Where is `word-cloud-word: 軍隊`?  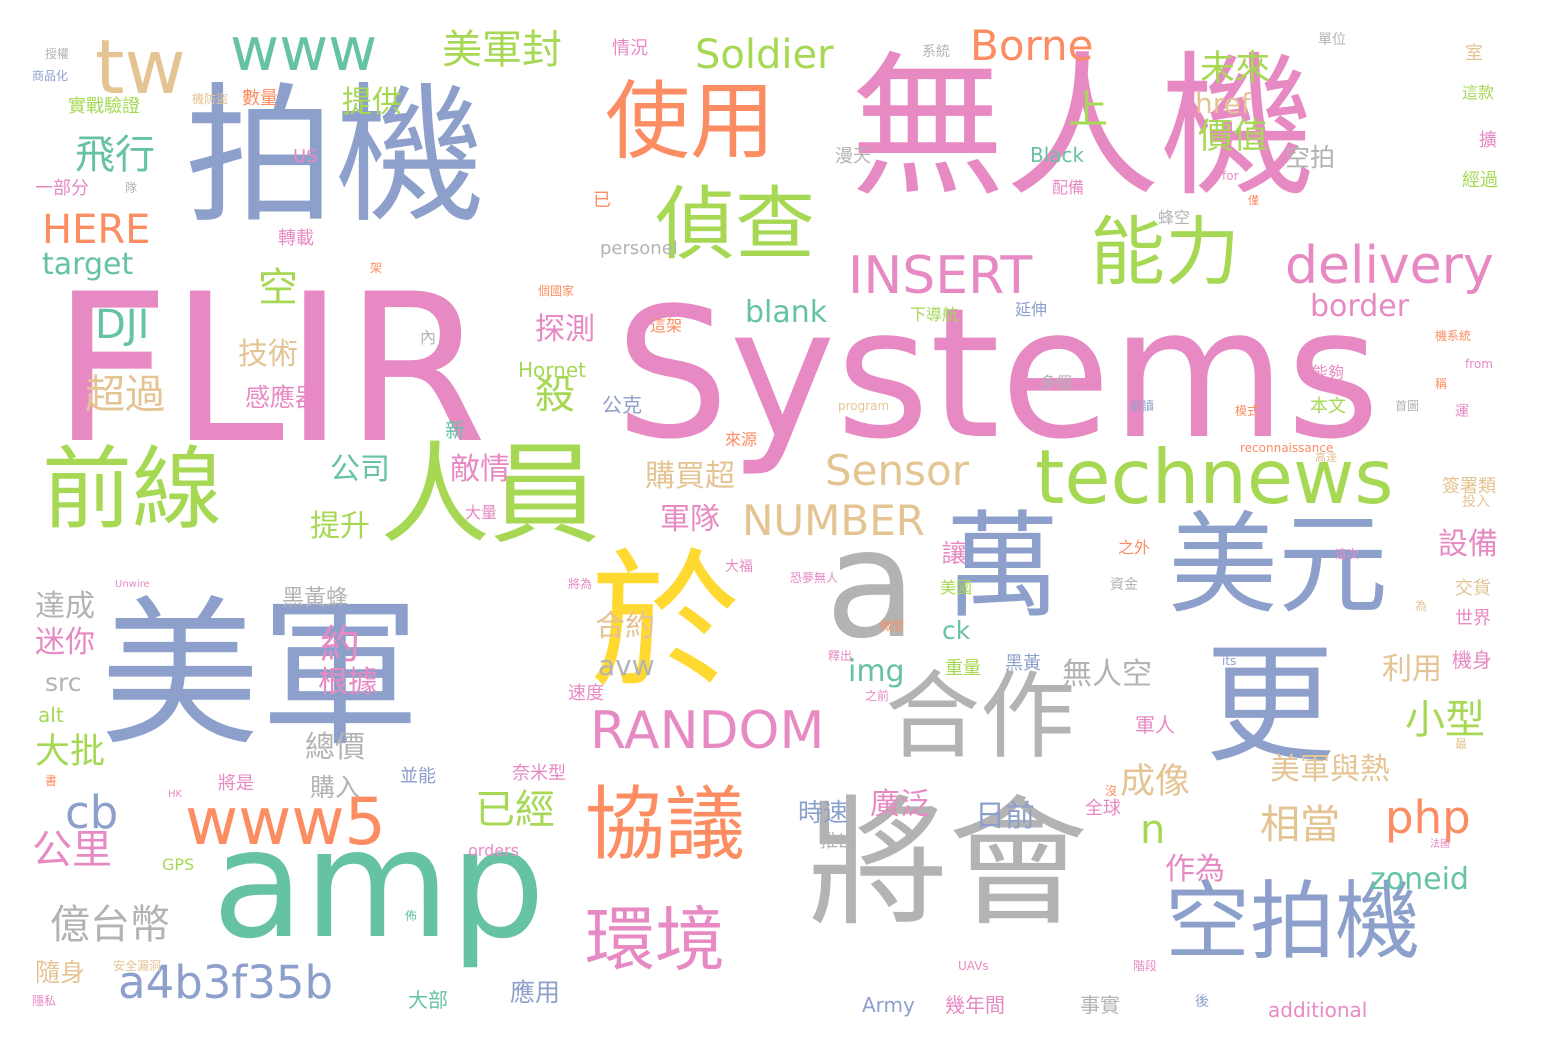
word-cloud-word: 軍隊 is located at coordinates (690, 519).